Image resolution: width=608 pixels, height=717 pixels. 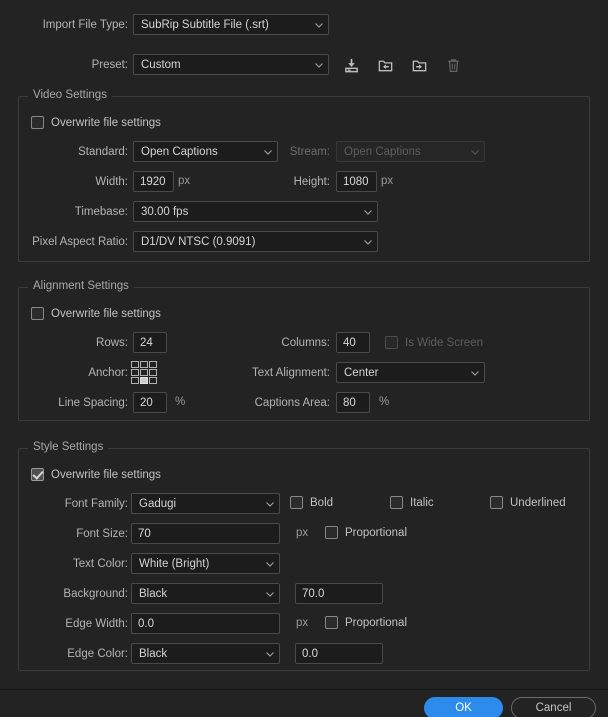 I want to click on background-label-wrap: Background:, so click(x=79, y=594).